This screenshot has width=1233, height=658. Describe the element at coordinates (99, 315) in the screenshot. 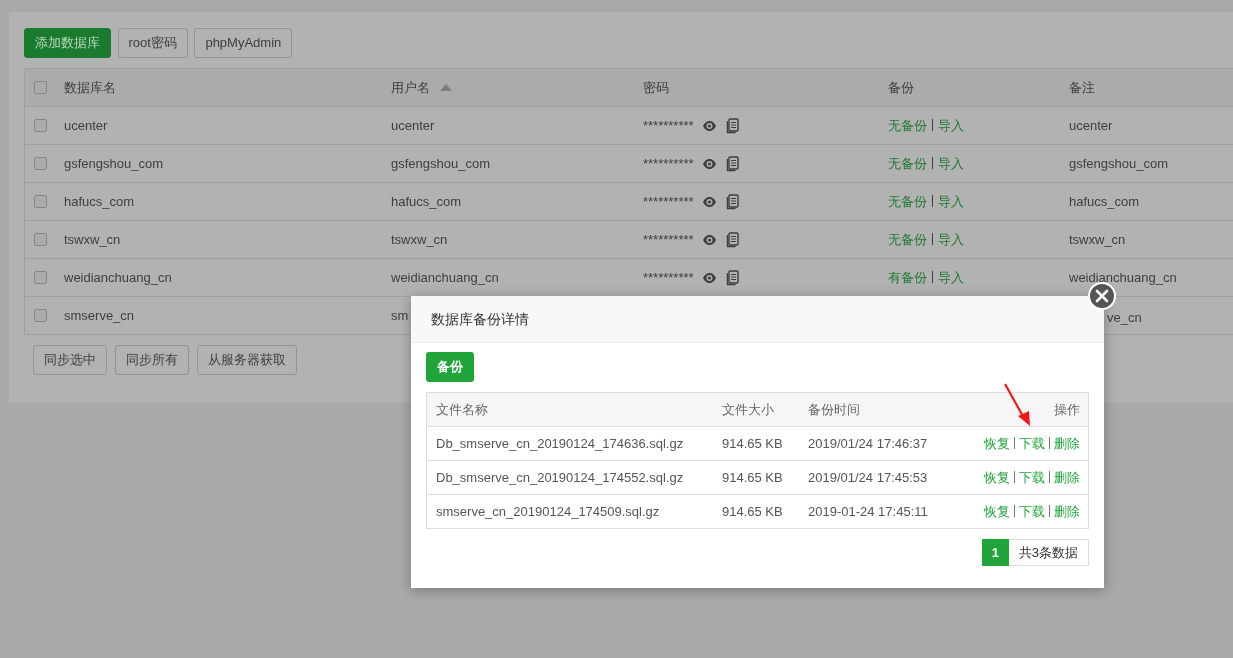

I see `database-name: smserve_cn` at that location.